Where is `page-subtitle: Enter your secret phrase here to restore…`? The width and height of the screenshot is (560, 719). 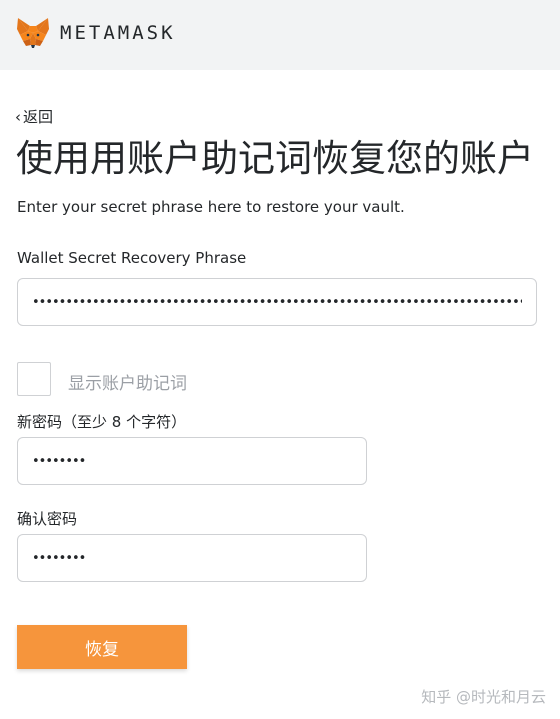 page-subtitle: Enter your secret phrase here to restore… is located at coordinates (211, 207).